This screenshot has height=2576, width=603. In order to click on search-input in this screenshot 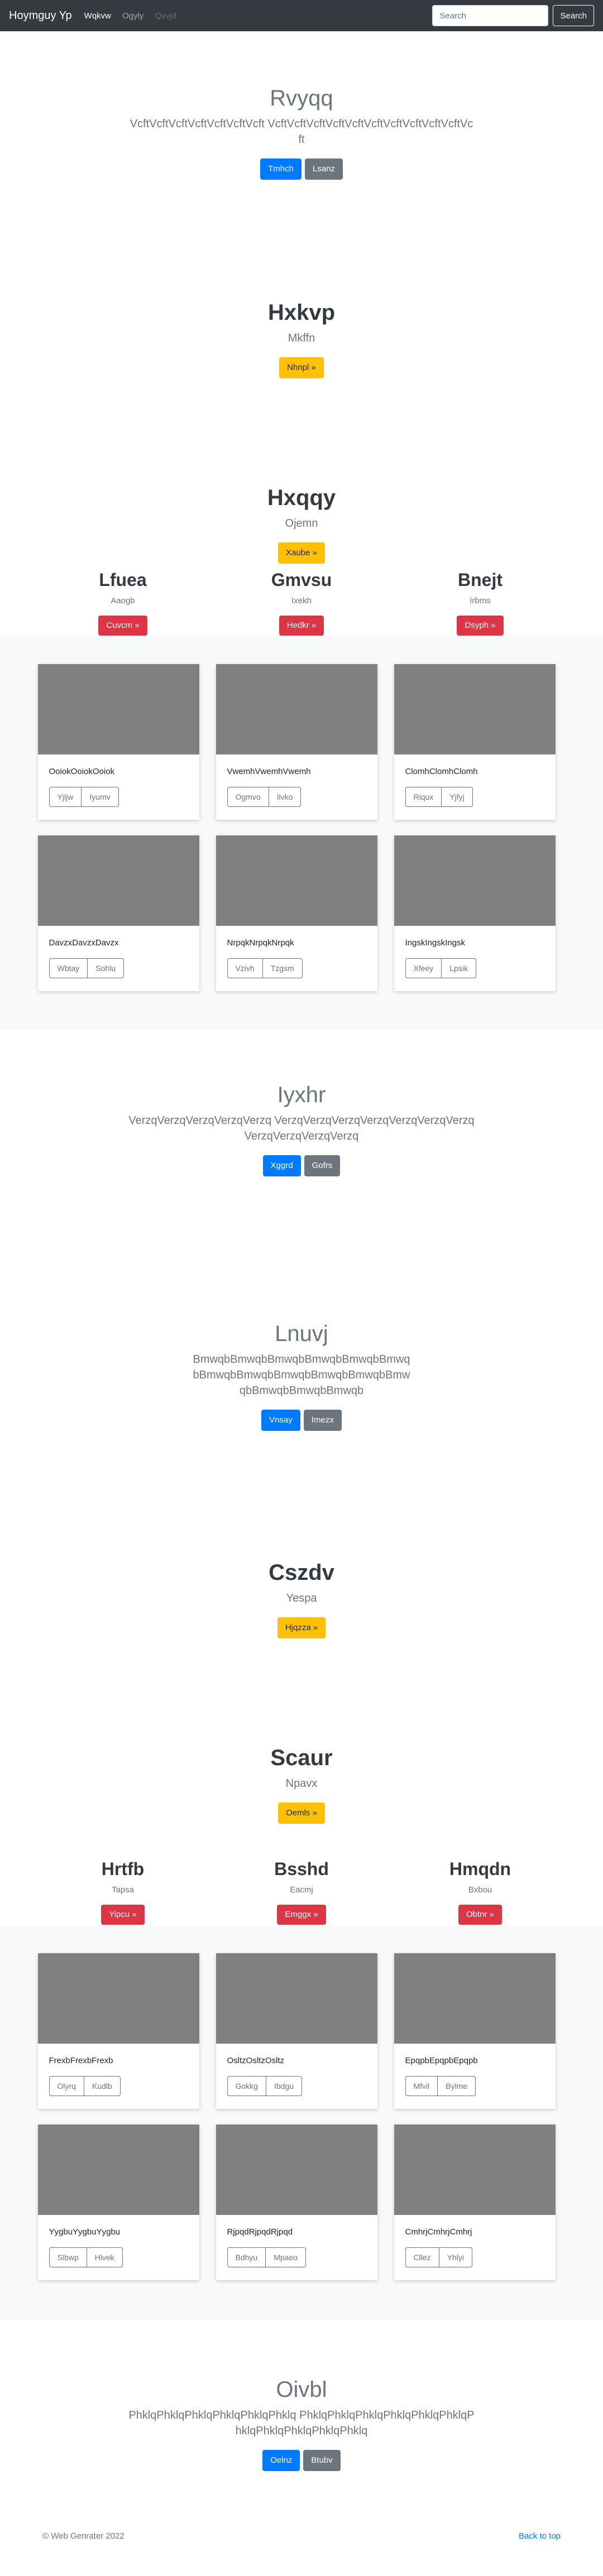, I will do `click(491, 15)`.